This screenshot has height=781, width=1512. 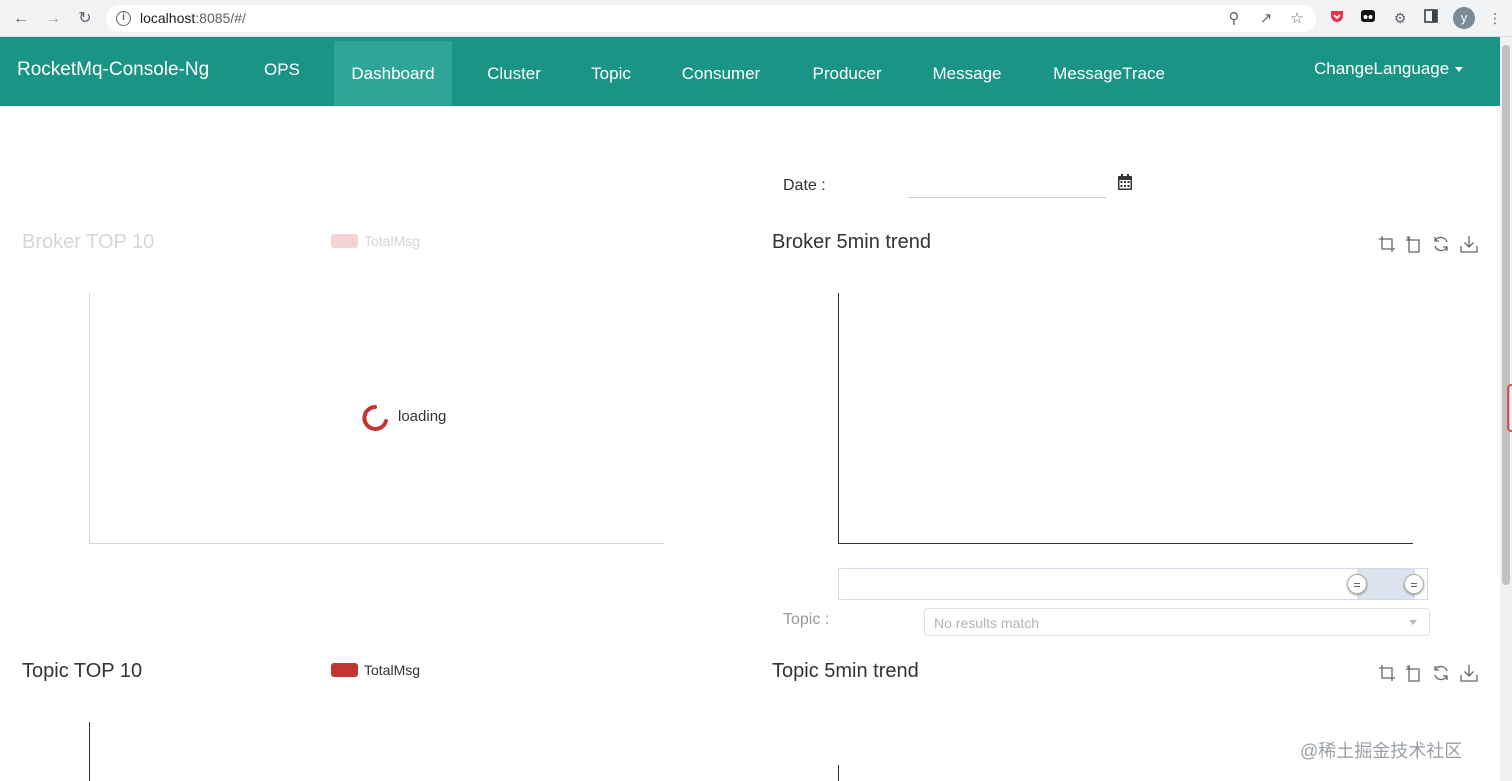 I want to click on change-language-label: ChangeLanguage, so click(x=1382, y=68).